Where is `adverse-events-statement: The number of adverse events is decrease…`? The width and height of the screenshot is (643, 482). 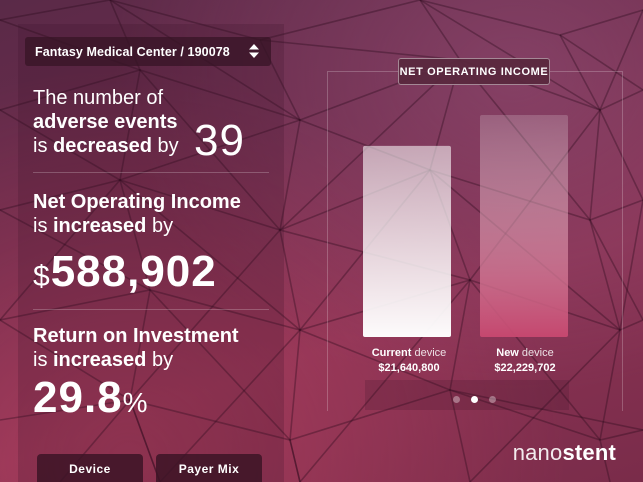 adverse-events-statement: The number of adverse events is decrease… is located at coordinates (106, 122).